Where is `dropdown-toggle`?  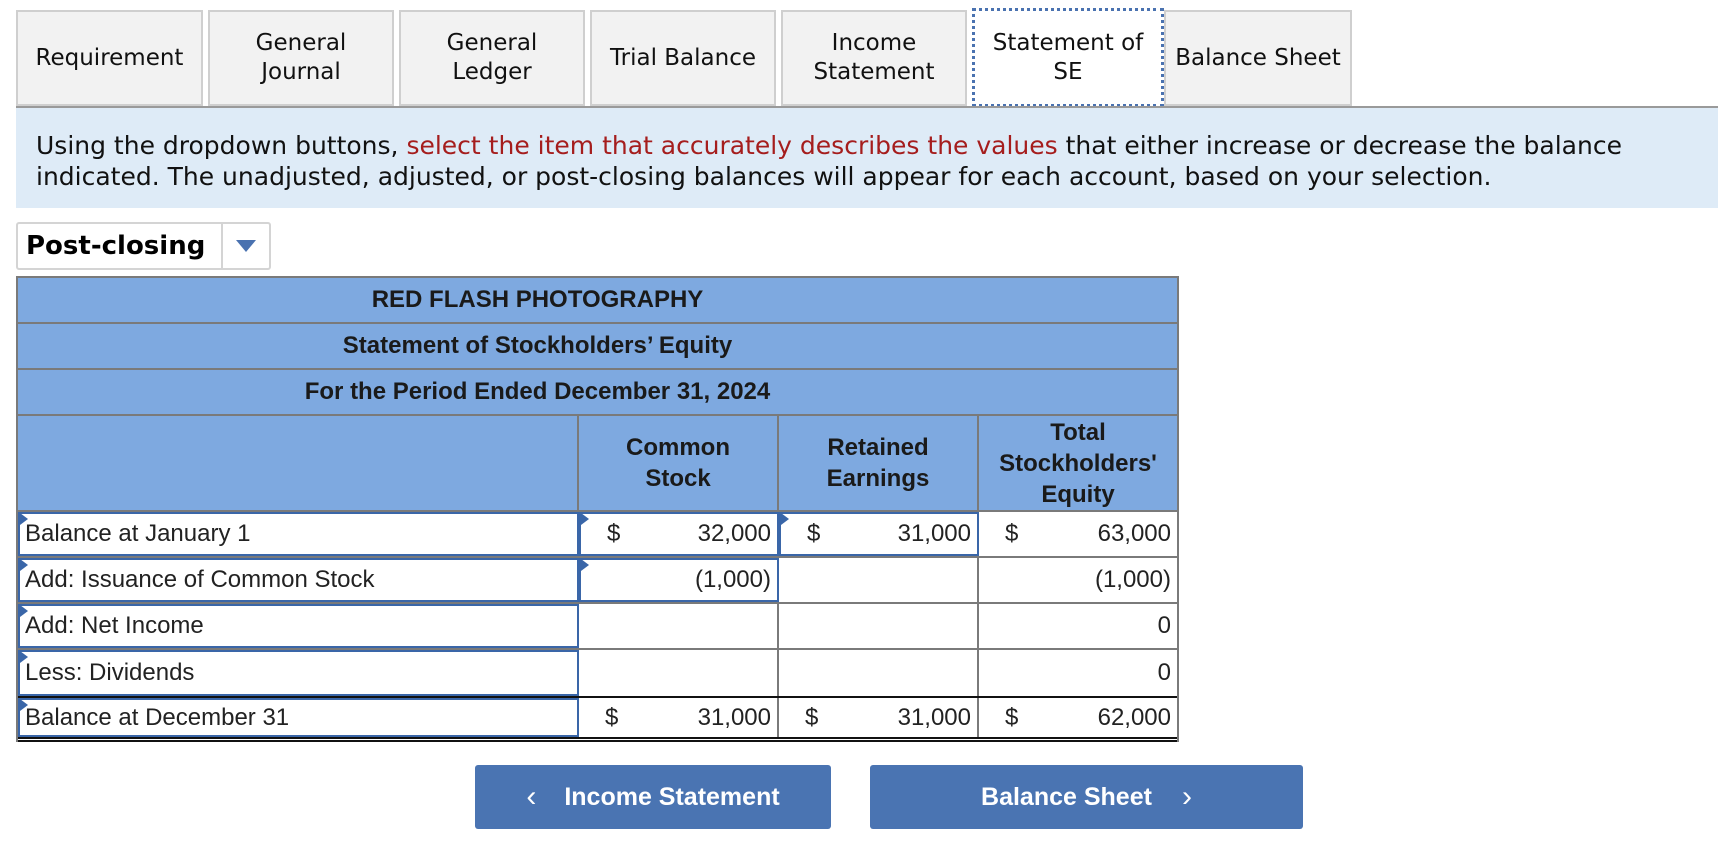 dropdown-toggle is located at coordinates (245, 246).